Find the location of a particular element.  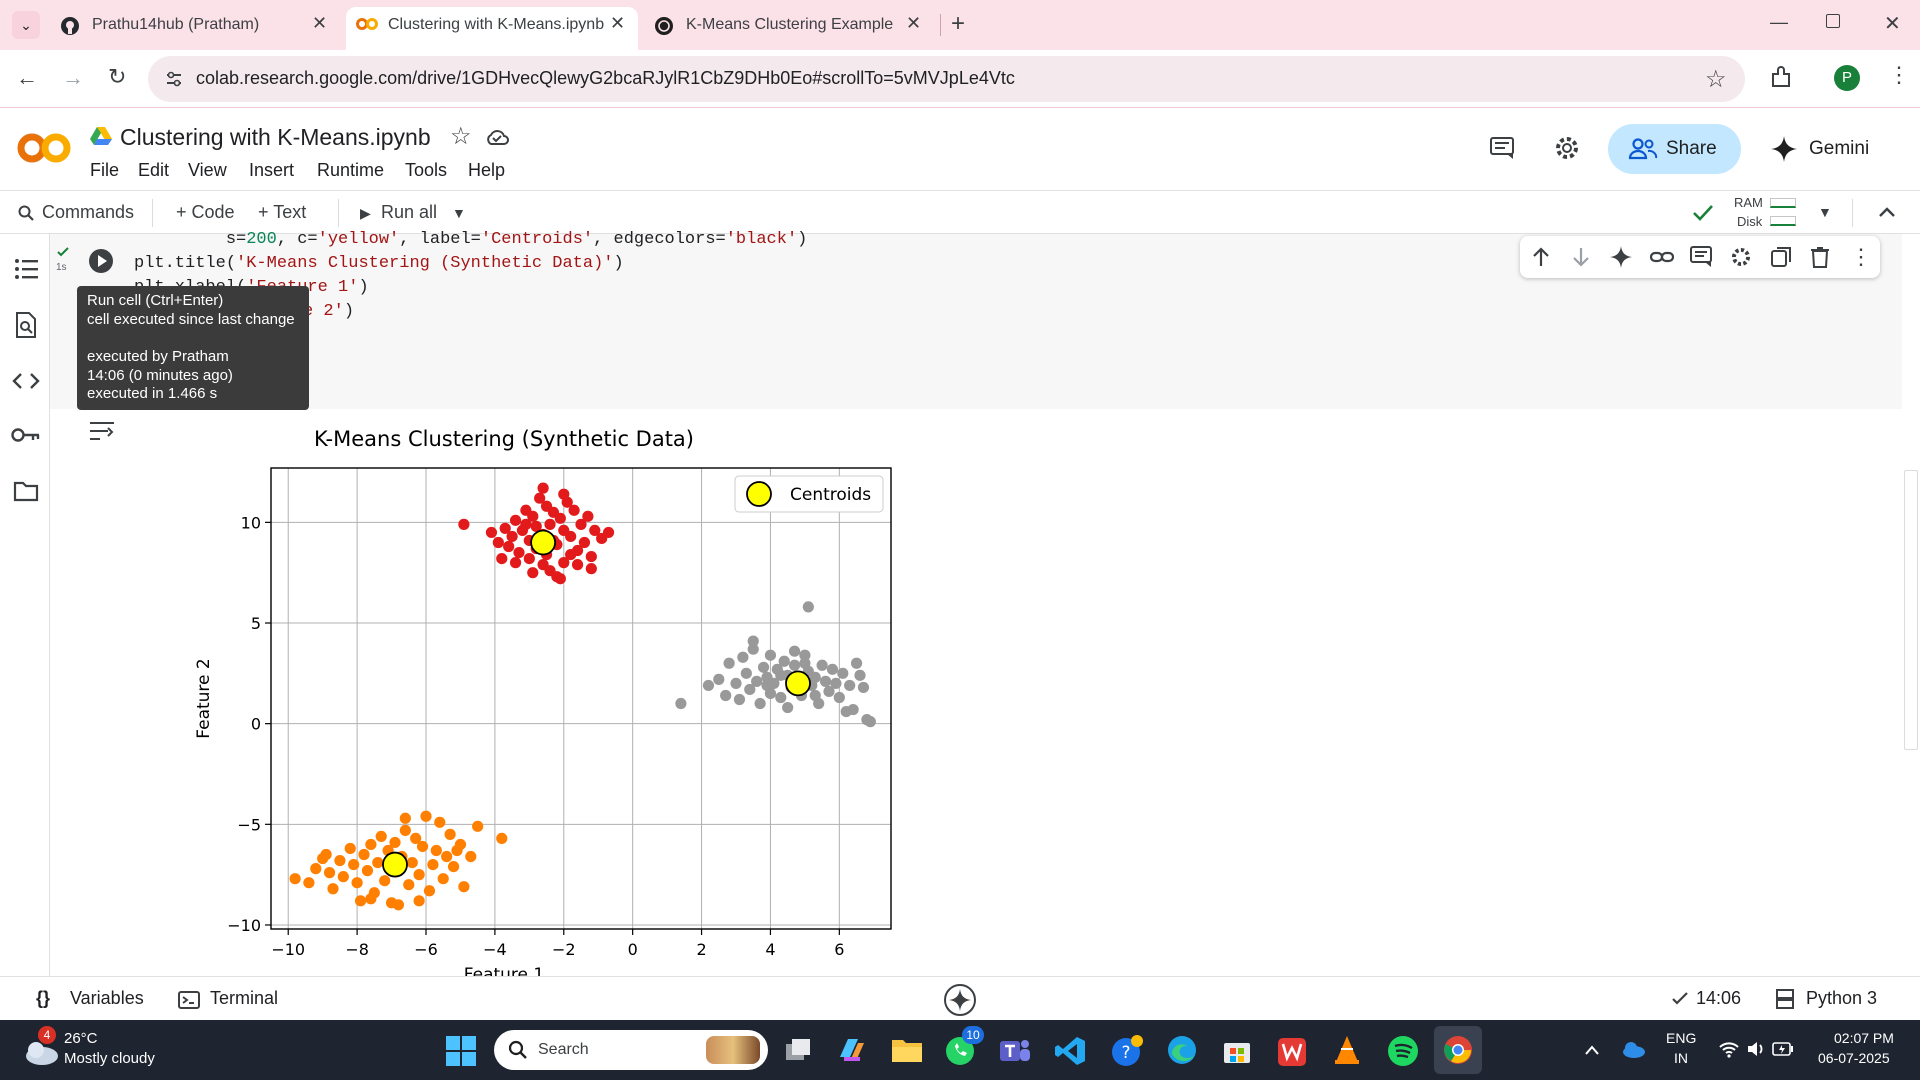

comment-icon is located at coordinates (1701, 257).